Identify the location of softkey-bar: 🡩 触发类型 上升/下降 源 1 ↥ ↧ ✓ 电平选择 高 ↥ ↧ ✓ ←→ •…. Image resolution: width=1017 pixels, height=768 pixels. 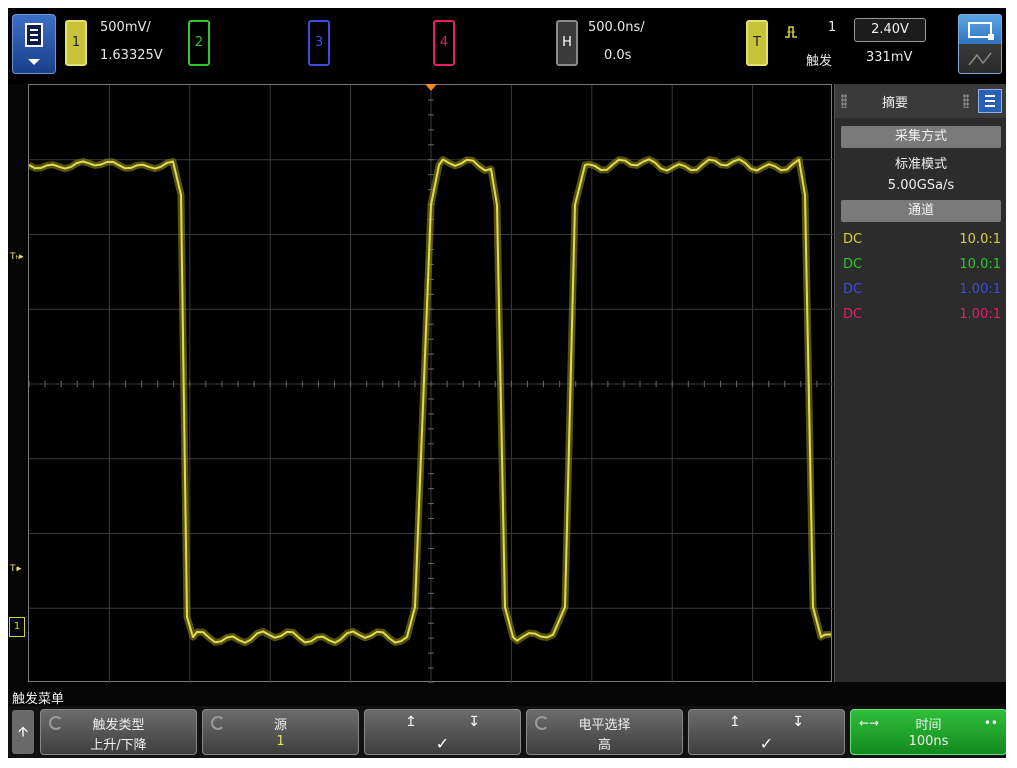
(507, 732).